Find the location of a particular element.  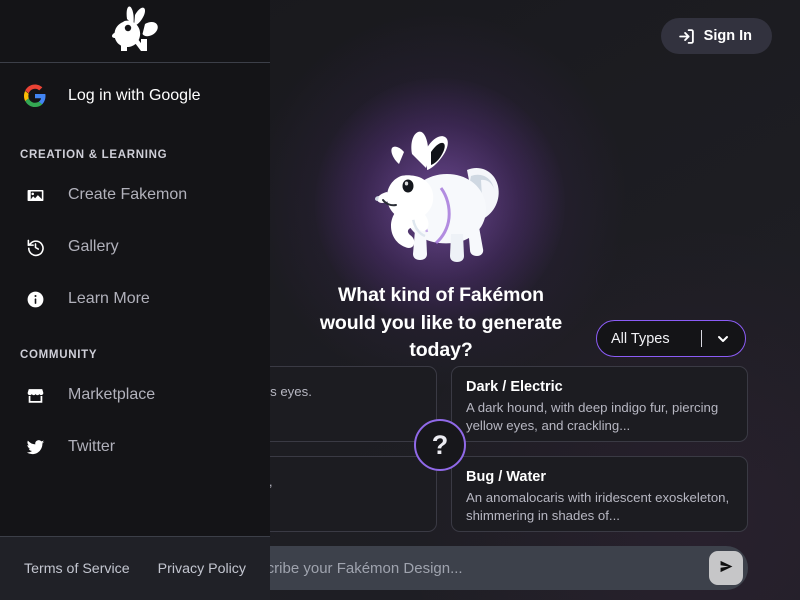

fakemon-creature-illustration is located at coordinates (440, 203).